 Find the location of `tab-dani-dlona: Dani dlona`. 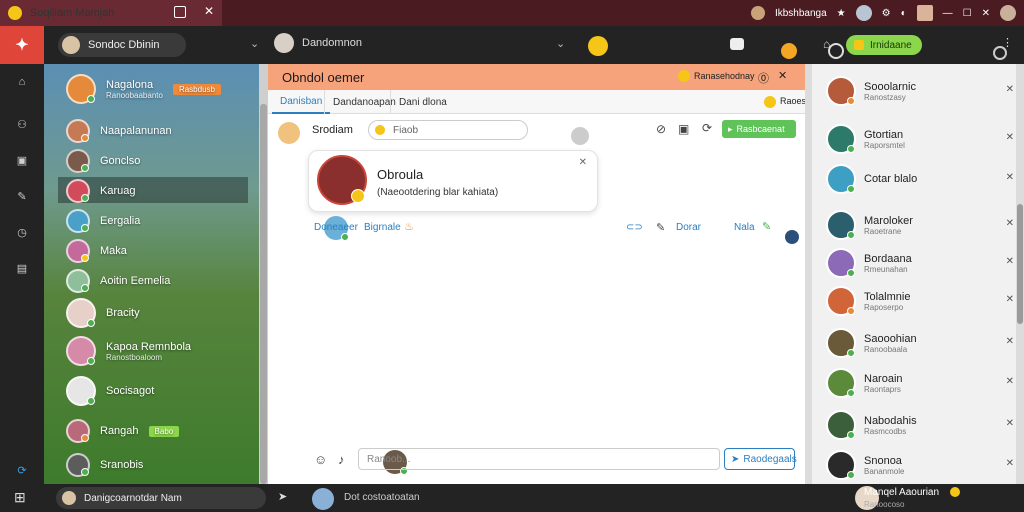

tab-dani-dlona: Dani dlona is located at coordinates (422, 102).